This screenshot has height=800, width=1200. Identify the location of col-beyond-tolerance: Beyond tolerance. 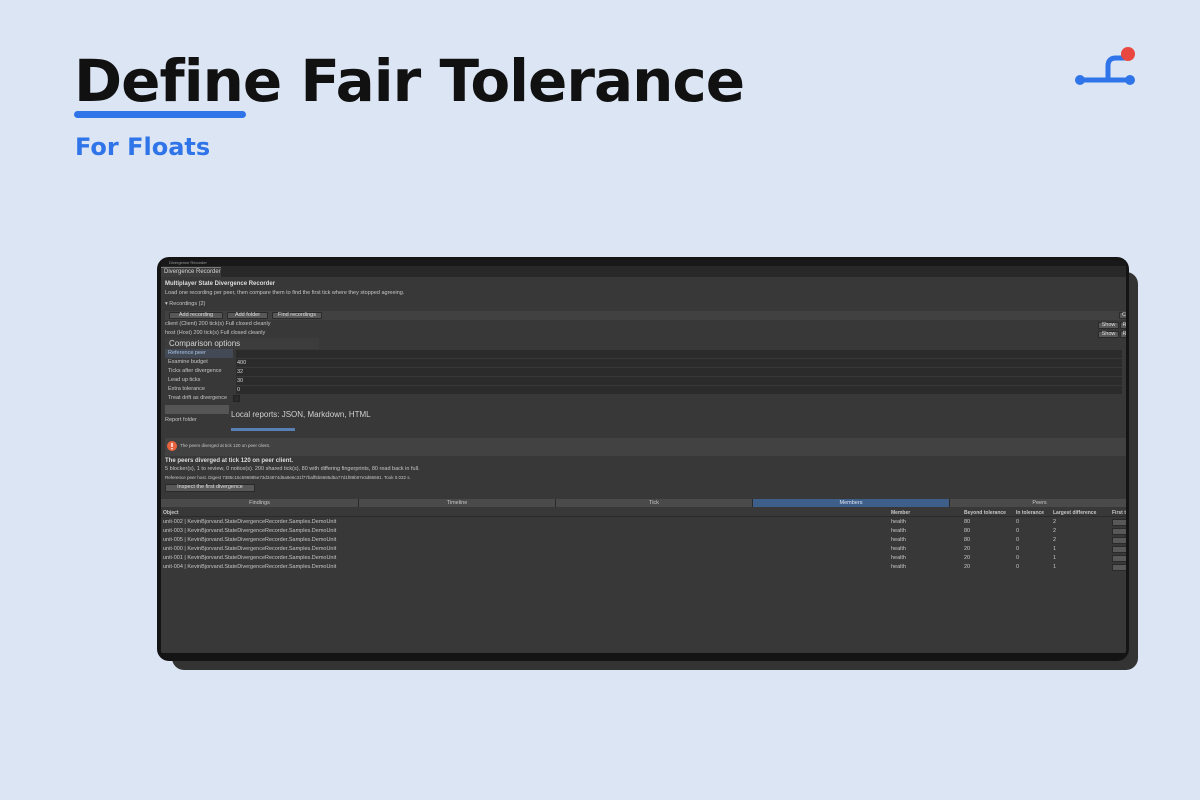
(985, 513).